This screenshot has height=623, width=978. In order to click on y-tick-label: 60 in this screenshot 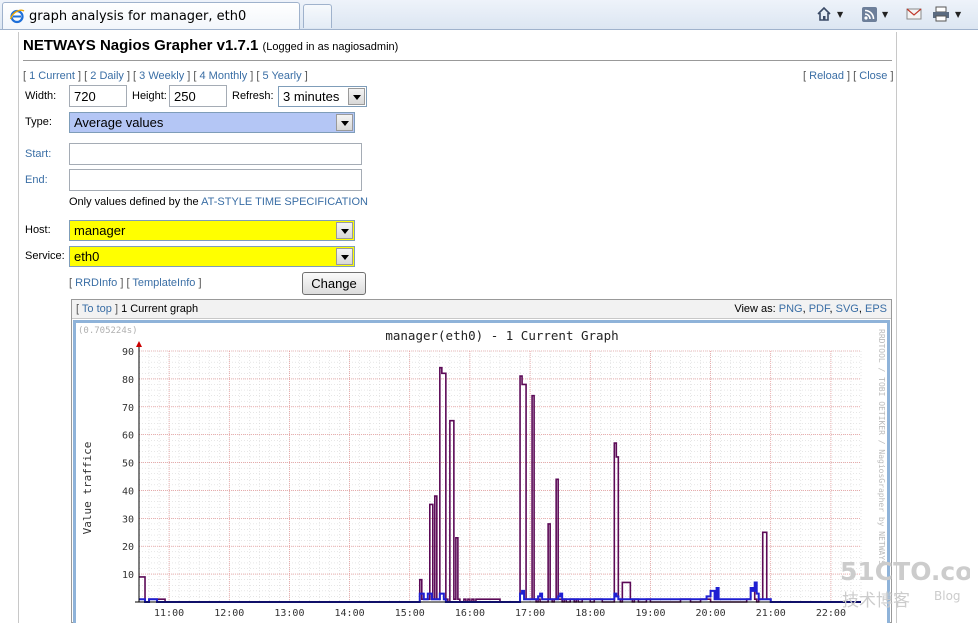, I will do `click(128, 436)`.